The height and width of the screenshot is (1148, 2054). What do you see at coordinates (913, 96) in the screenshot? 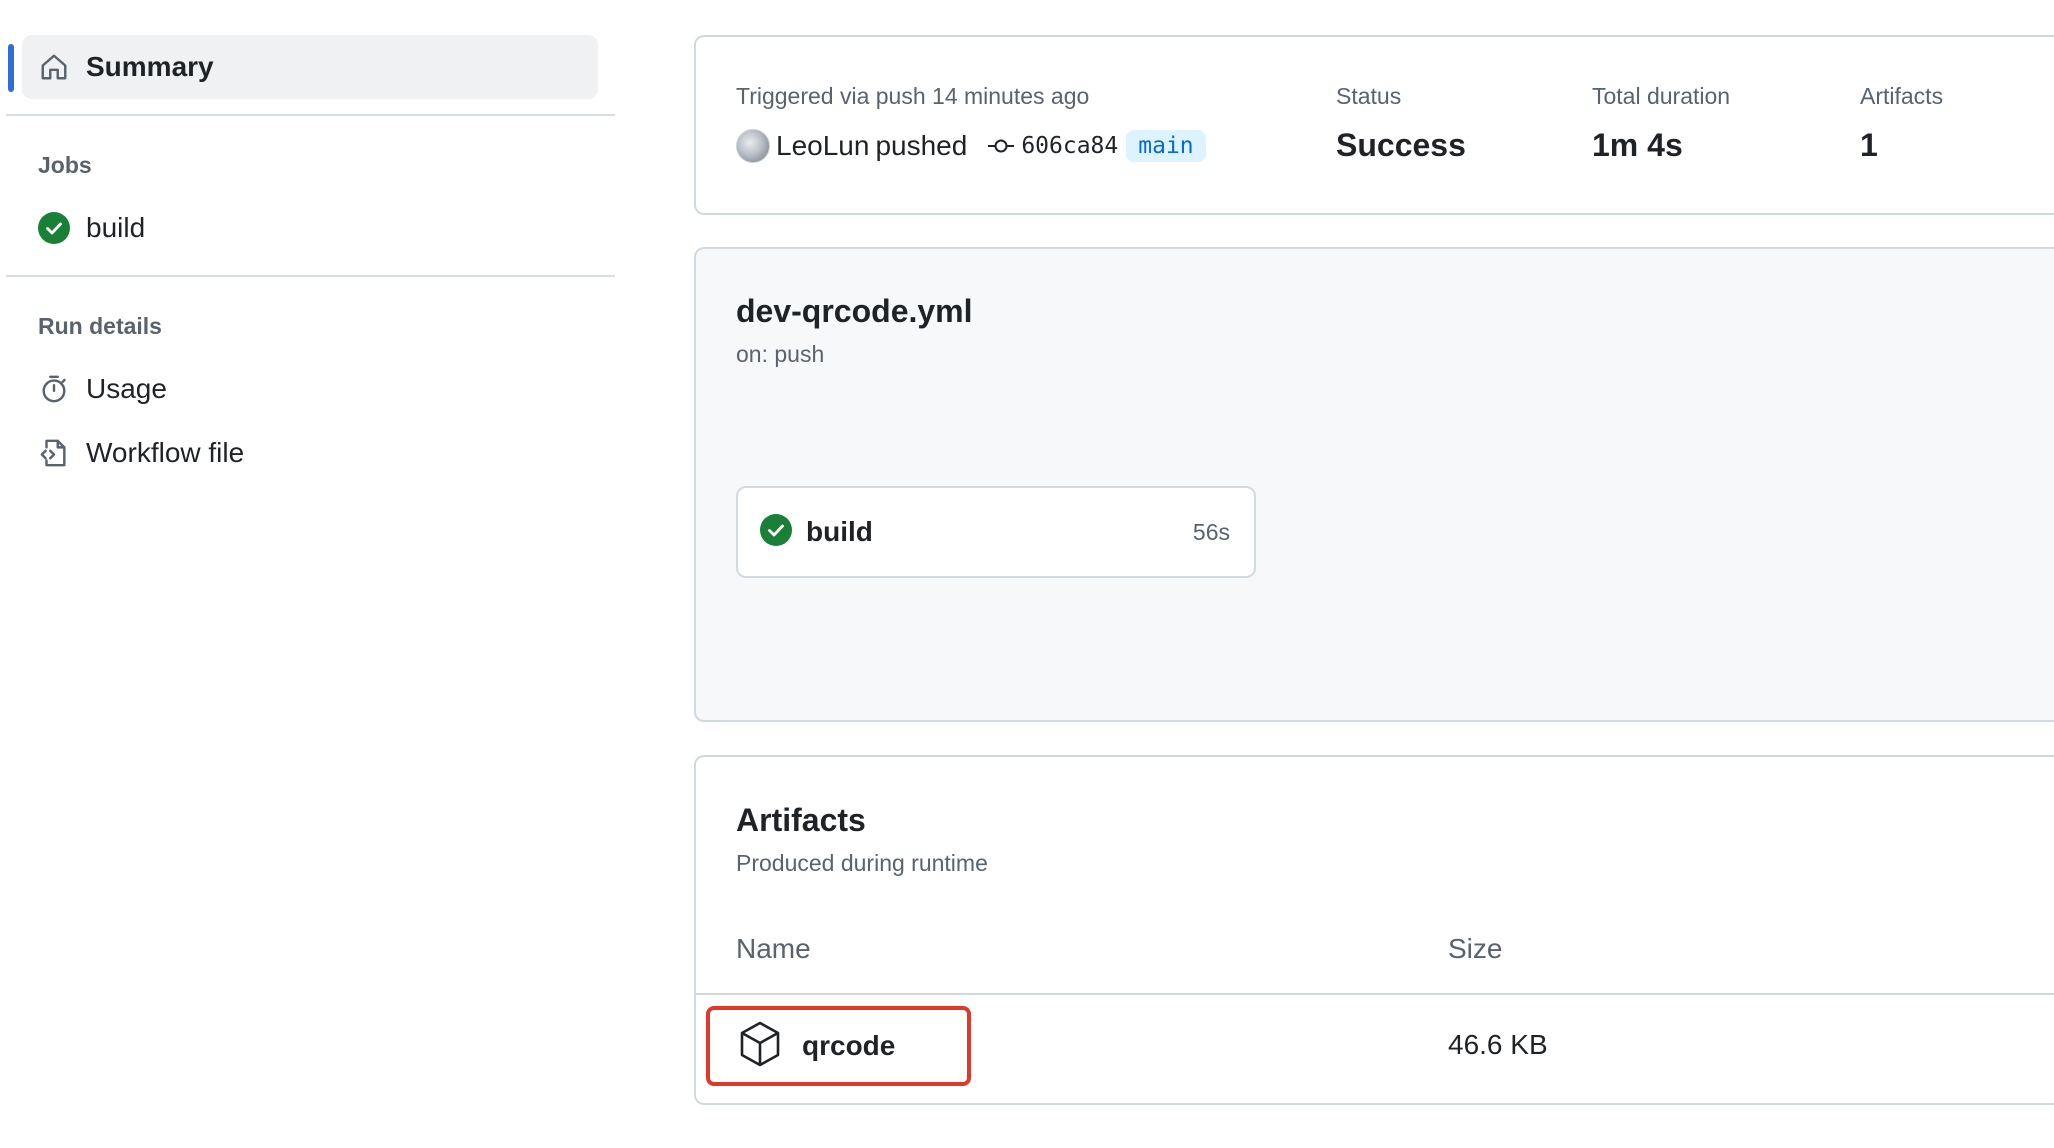
I see `trigger-text: Triggered via push 14 minutes ago` at bounding box center [913, 96].